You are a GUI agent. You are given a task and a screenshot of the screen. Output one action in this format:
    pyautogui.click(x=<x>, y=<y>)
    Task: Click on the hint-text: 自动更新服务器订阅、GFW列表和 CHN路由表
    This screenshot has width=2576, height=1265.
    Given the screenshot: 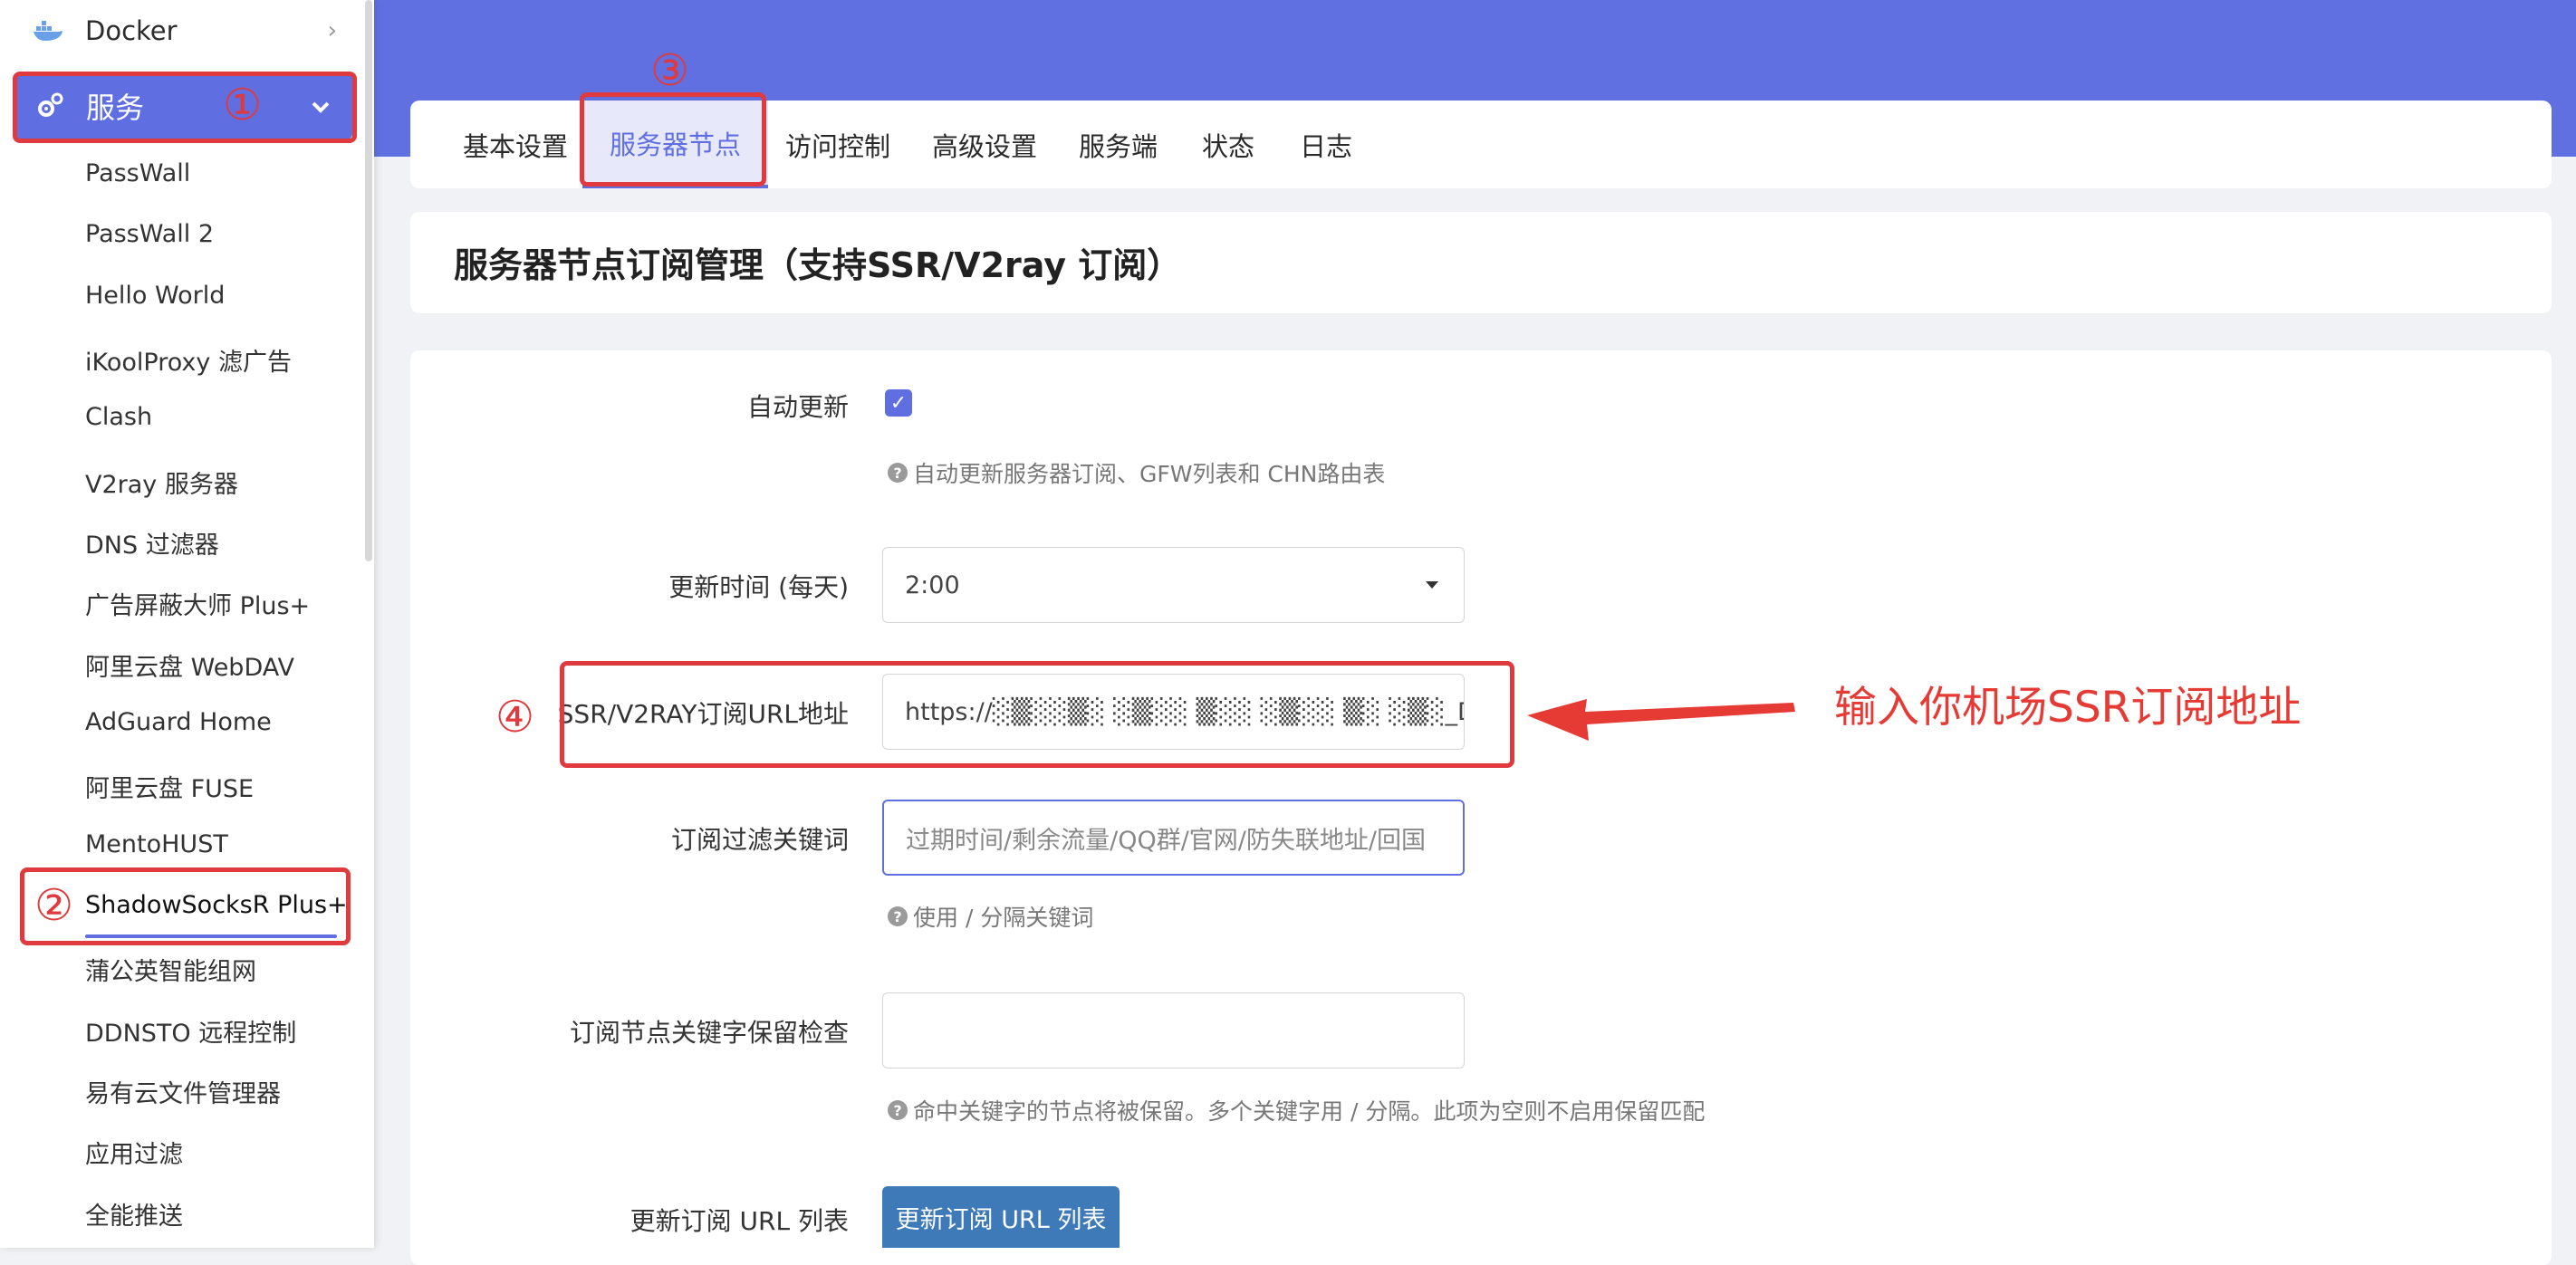 What is the action you would take?
    pyautogui.click(x=1149, y=474)
    